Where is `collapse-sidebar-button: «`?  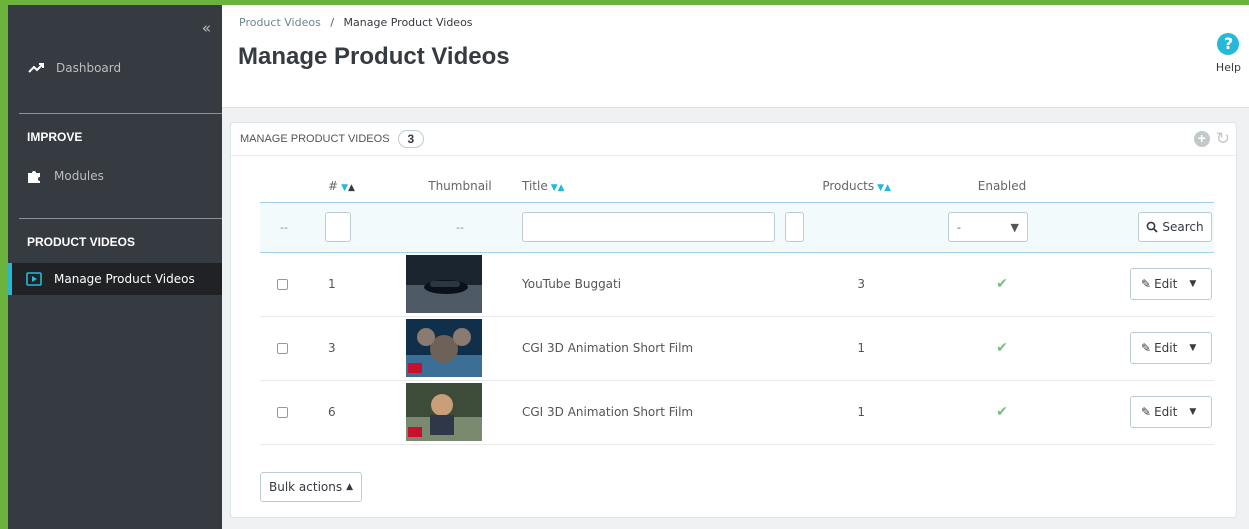
collapse-sidebar-button: « is located at coordinates (206, 28).